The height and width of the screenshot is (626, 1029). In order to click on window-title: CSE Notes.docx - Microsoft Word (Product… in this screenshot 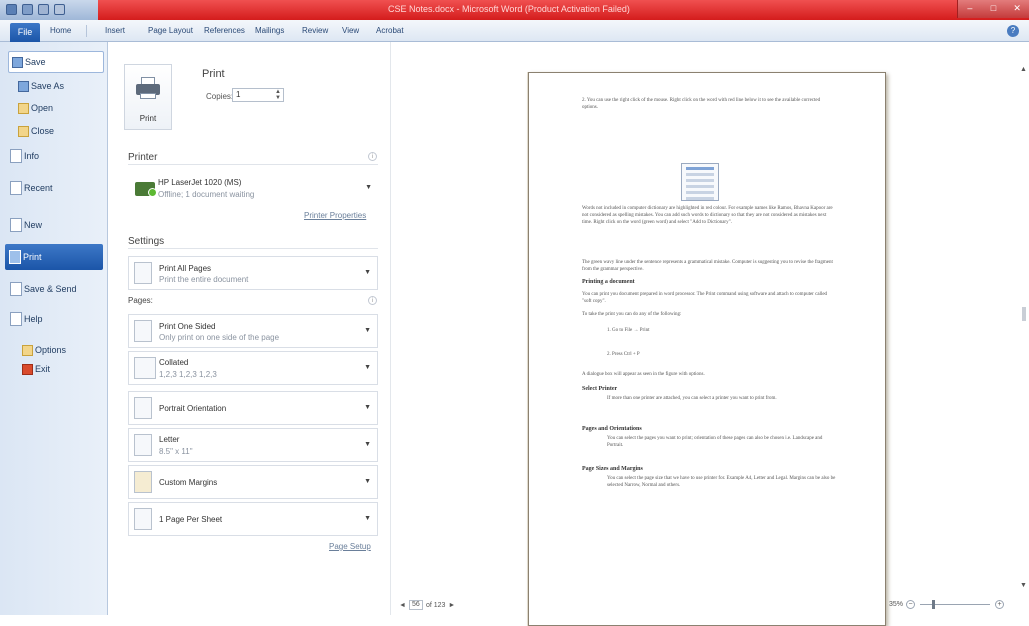, I will do `click(509, 9)`.